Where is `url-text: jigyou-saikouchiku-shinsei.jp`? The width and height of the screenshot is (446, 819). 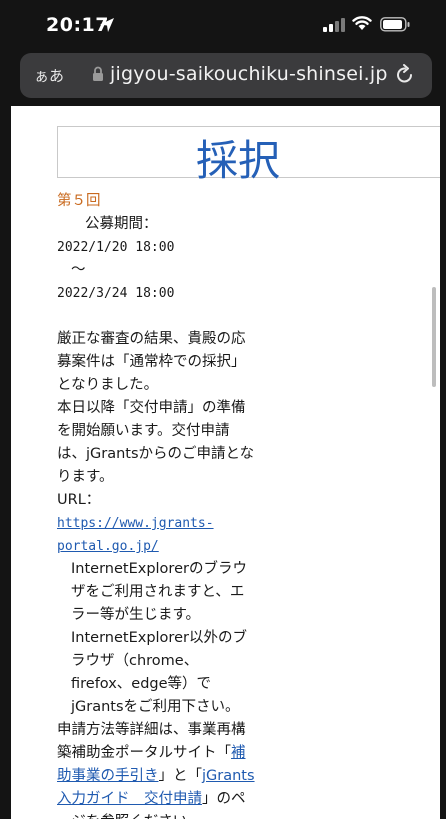 url-text: jigyou-saikouchiku-shinsei.jp is located at coordinates (249, 74).